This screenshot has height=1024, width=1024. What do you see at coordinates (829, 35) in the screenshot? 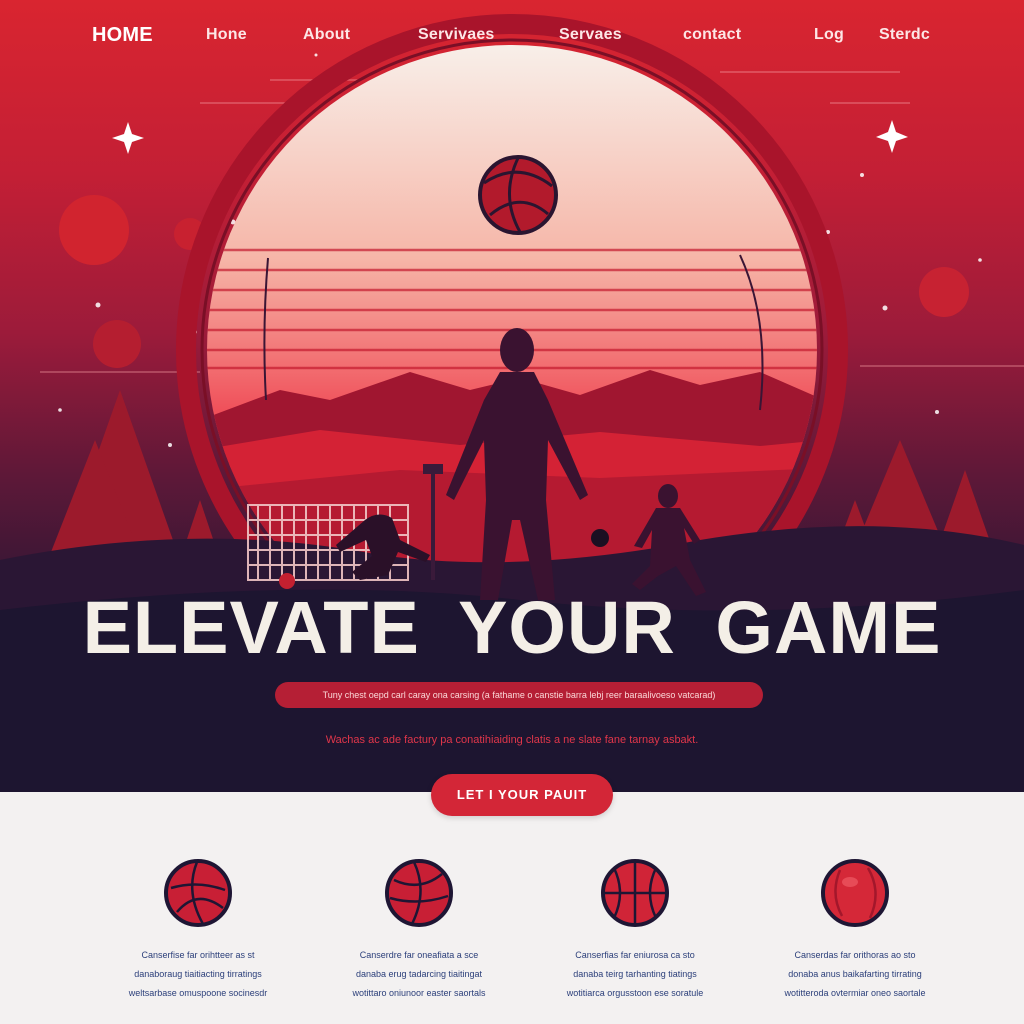
I see `nav-item-log: Log` at bounding box center [829, 35].